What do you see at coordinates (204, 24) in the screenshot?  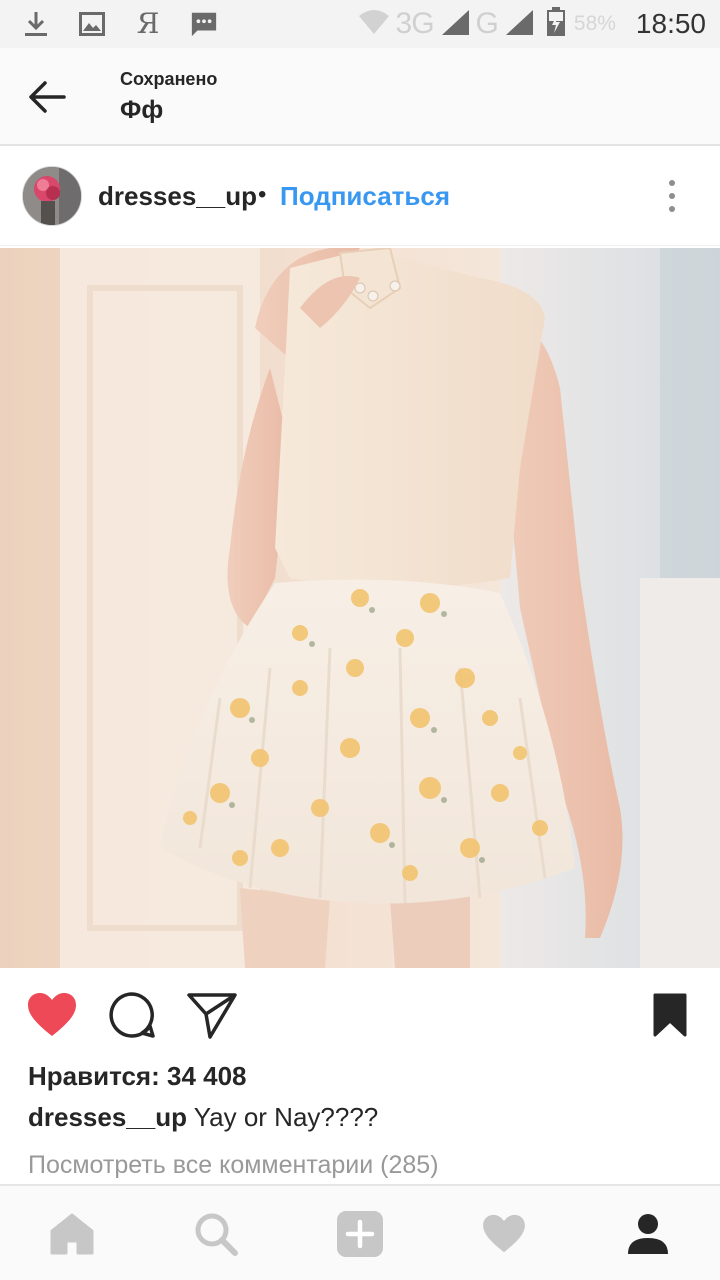 I see `message-icon` at bounding box center [204, 24].